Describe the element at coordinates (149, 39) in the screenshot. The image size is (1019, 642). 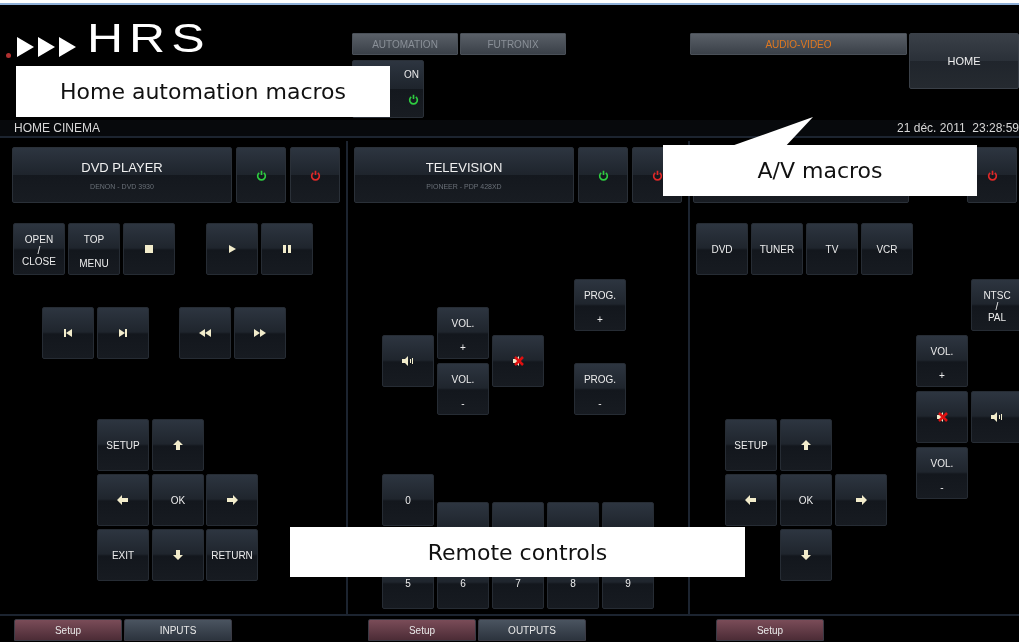
I see `logo-text: HRS` at that location.